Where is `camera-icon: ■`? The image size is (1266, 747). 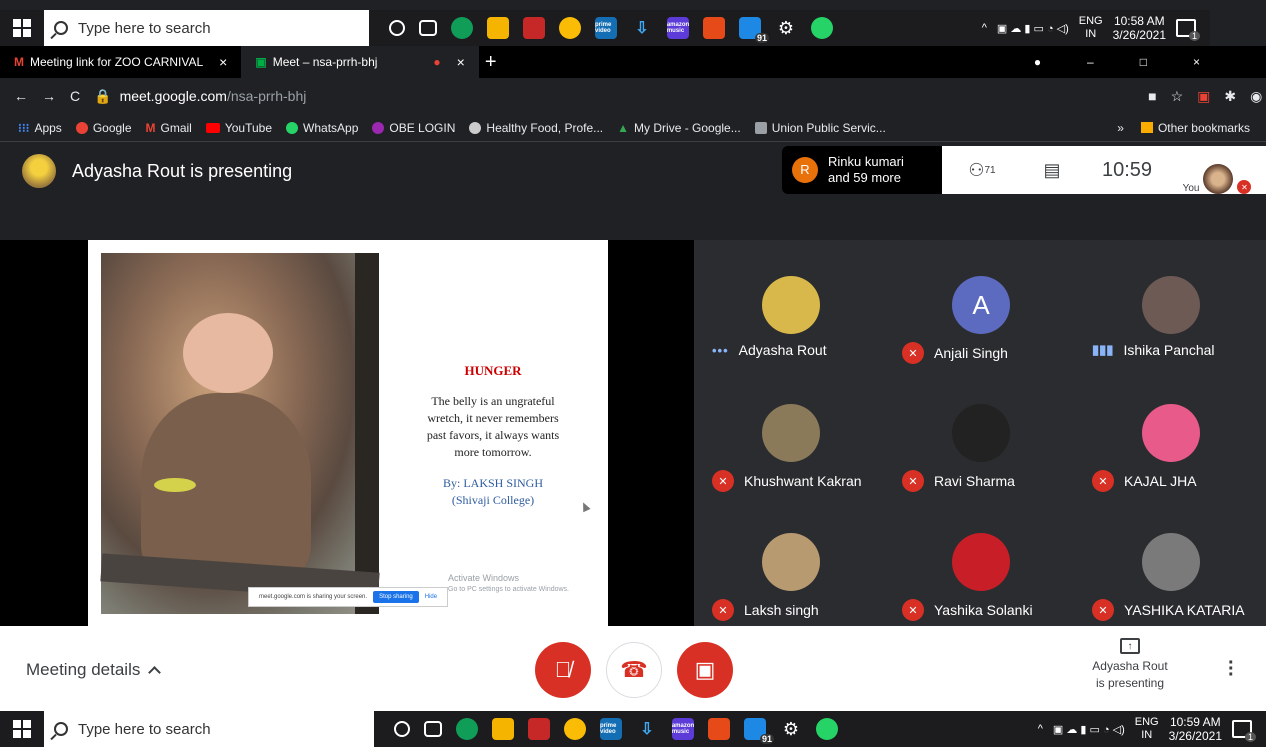
camera-icon: ■ is located at coordinates (1152, 96).